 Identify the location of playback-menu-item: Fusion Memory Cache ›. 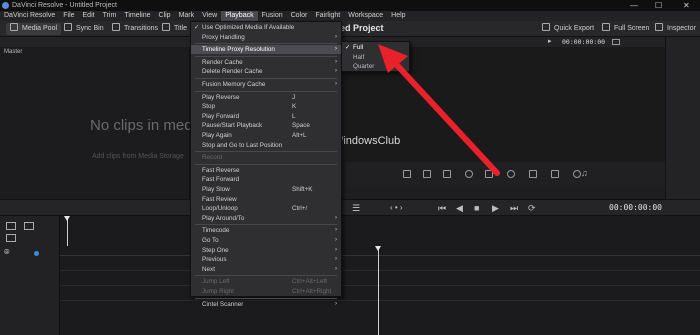
(266, 84).